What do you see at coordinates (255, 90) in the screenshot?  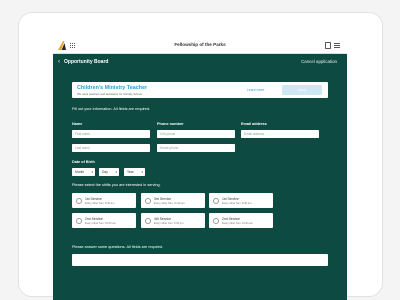 I see `learn-more-link: Learn more` at bounding box center [255, 90].